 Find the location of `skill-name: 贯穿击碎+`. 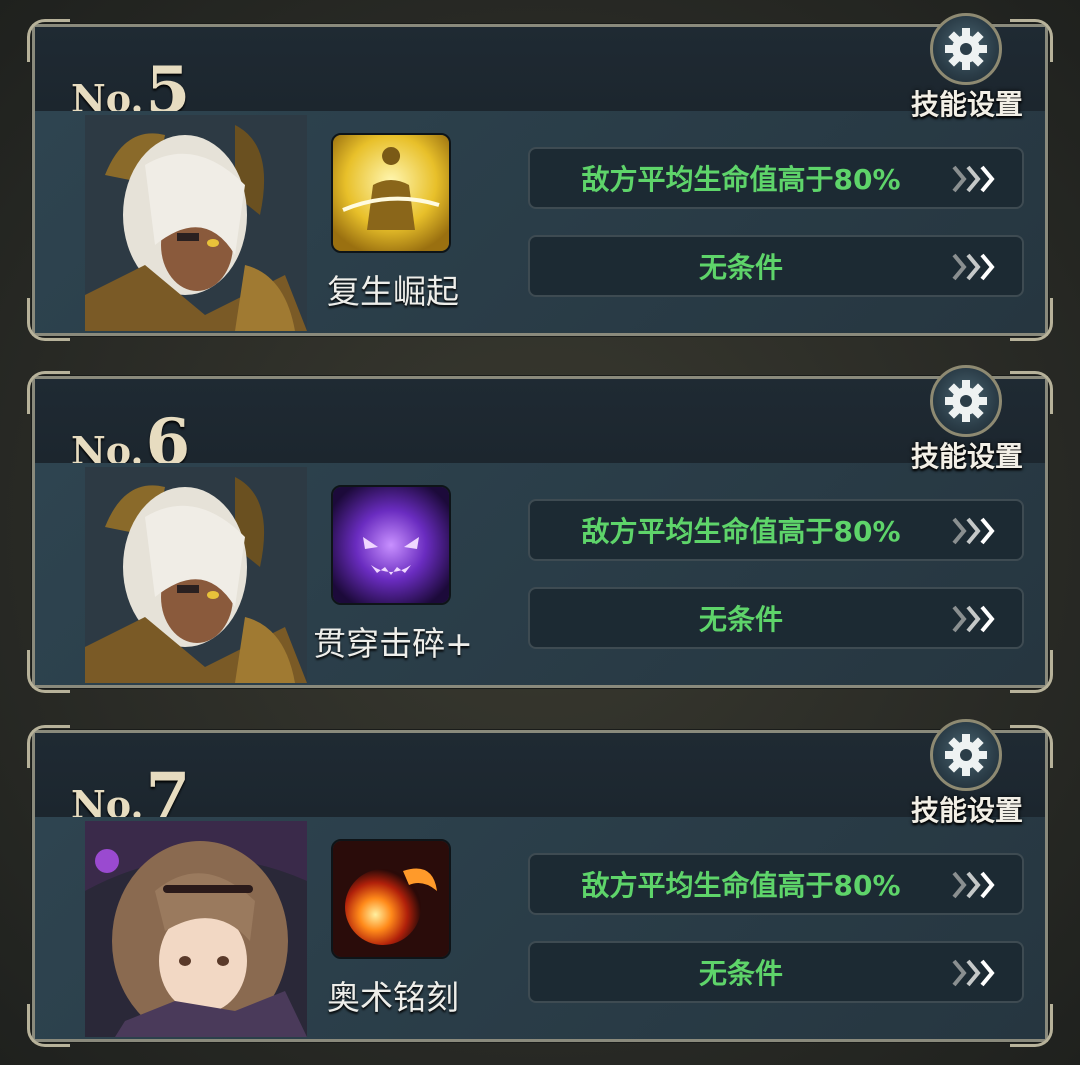

skill-name: 贯穿击碎+ is located at coordinates (393, 643).